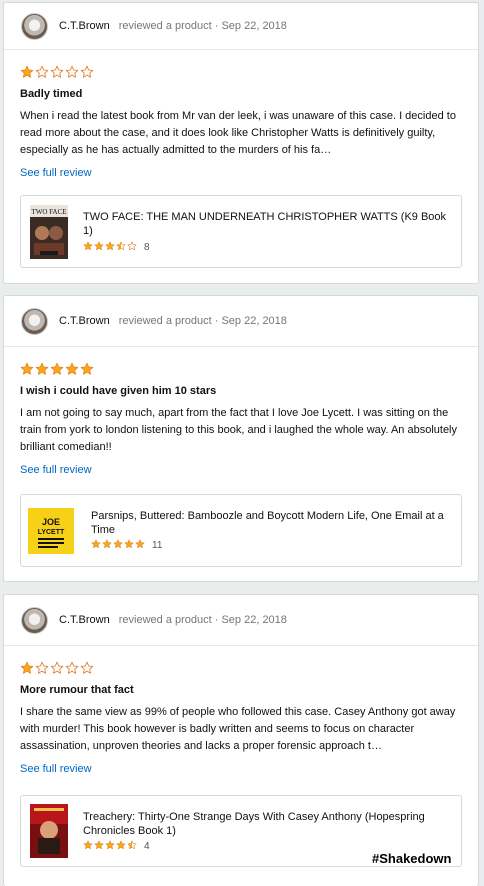 The width and height of the screenshot is (484, 886). What do you see at coordinates (241, 690) in the screenshot?
I see `review-title: More rumour that fact` at bounding box center [241, 690].